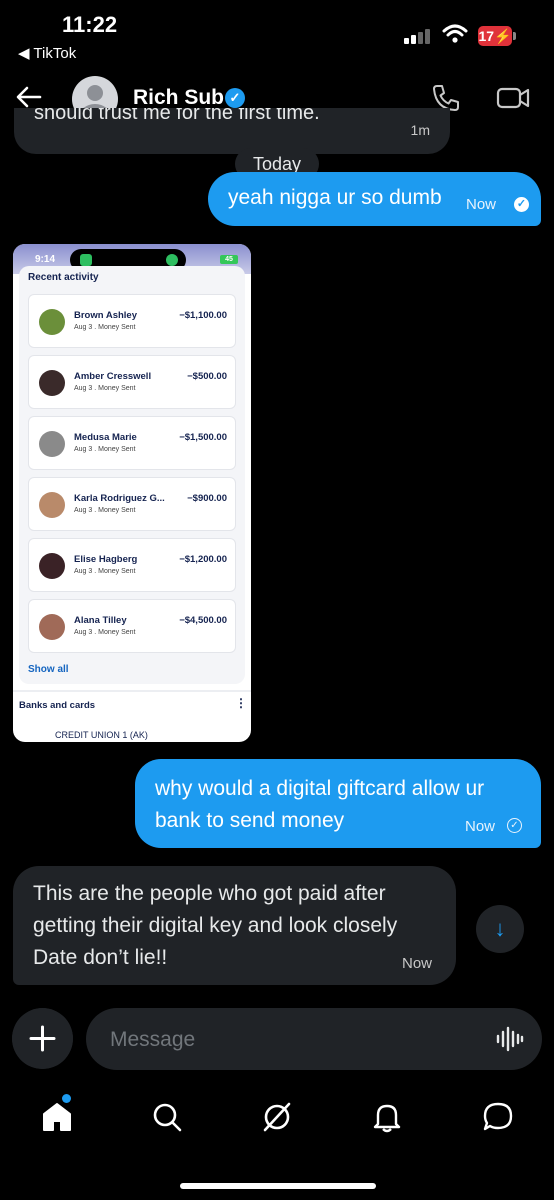 Image resolution: width=554 pixels, height=1200 pixels. I want to click on payee-name: Alana Tilley, so click(100, 620).